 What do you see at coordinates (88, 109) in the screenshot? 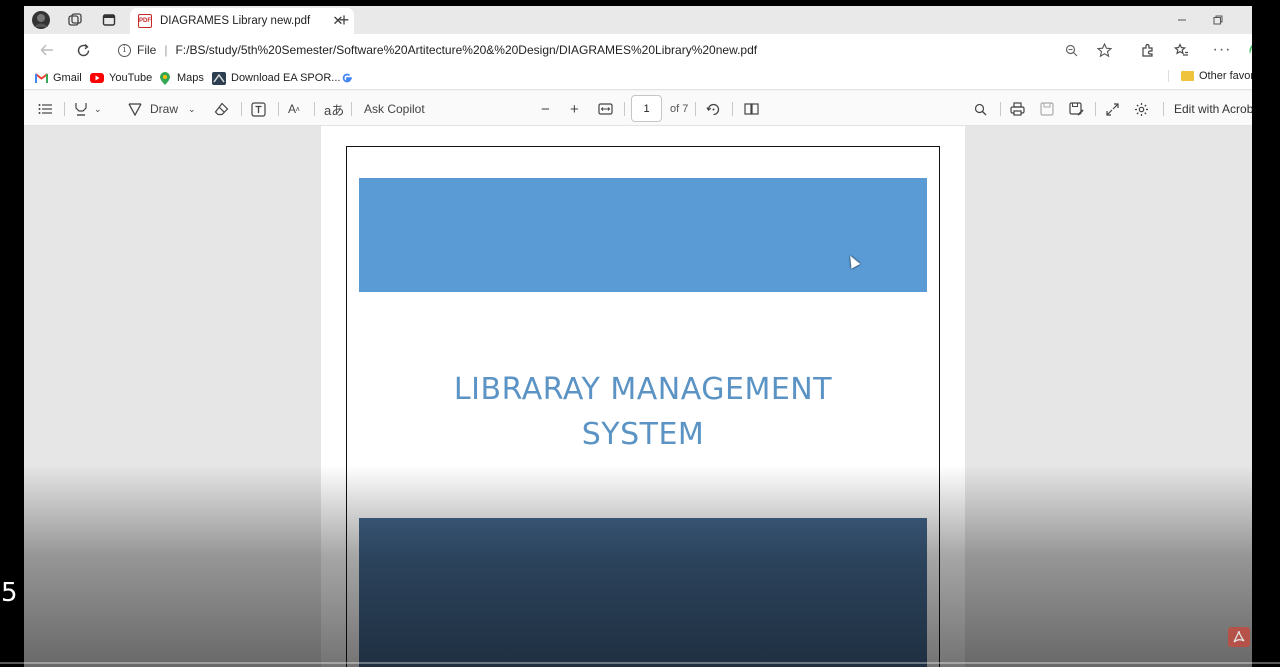
I see `highlight-button: ⌄` at bounding box center [88, 109].